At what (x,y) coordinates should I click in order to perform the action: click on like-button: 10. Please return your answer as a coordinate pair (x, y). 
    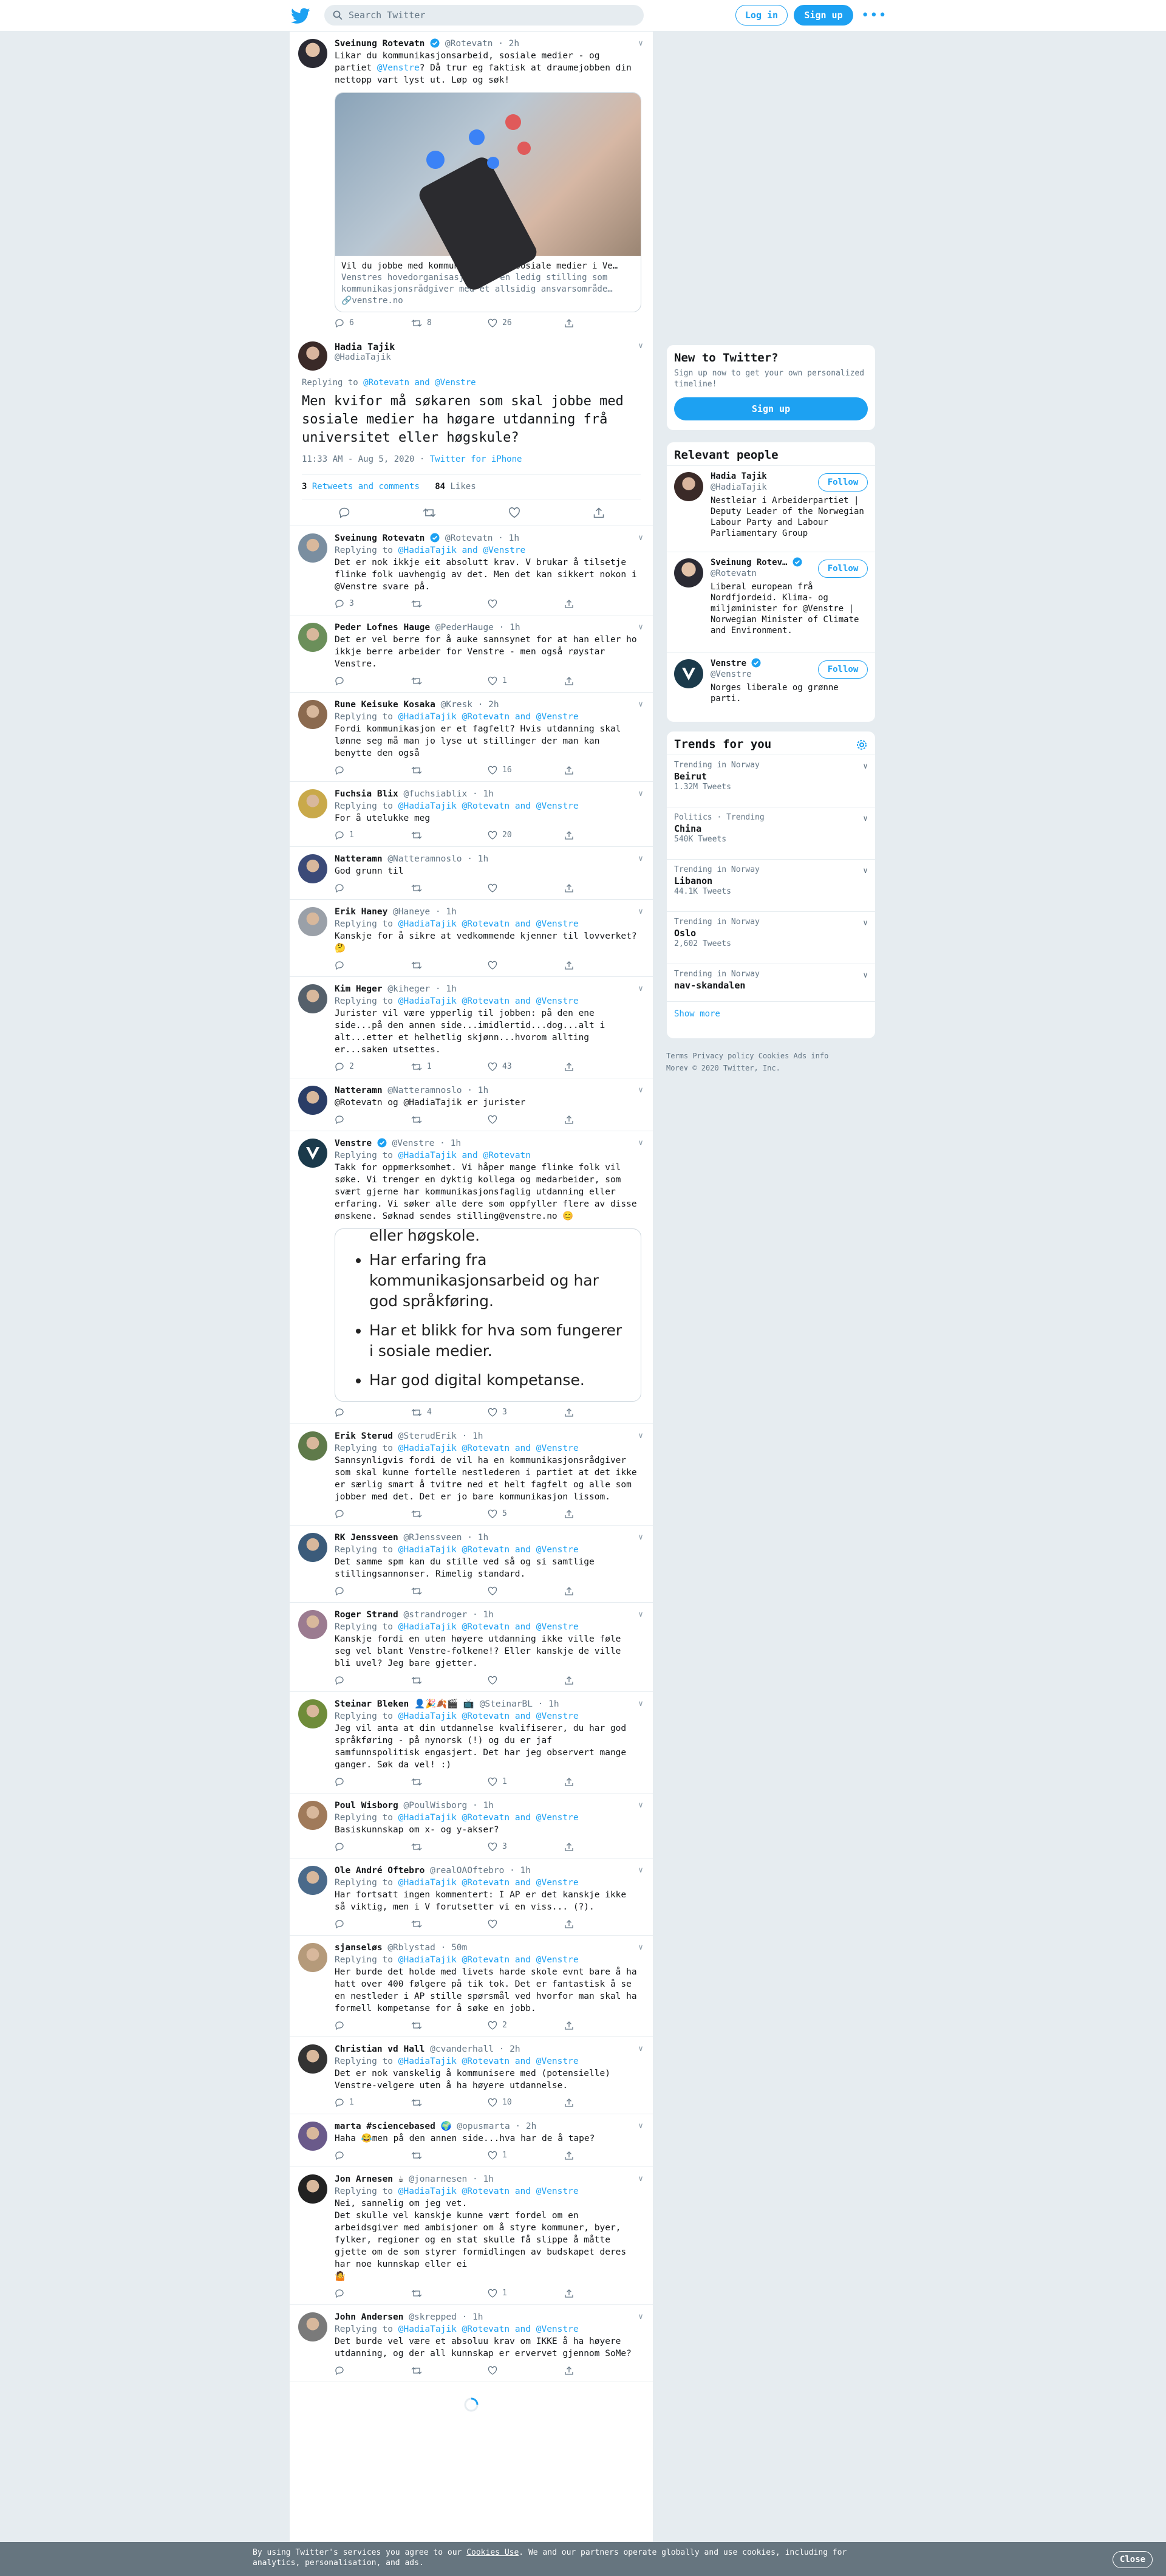
    Looking at the image, I should click on (526, 2103).